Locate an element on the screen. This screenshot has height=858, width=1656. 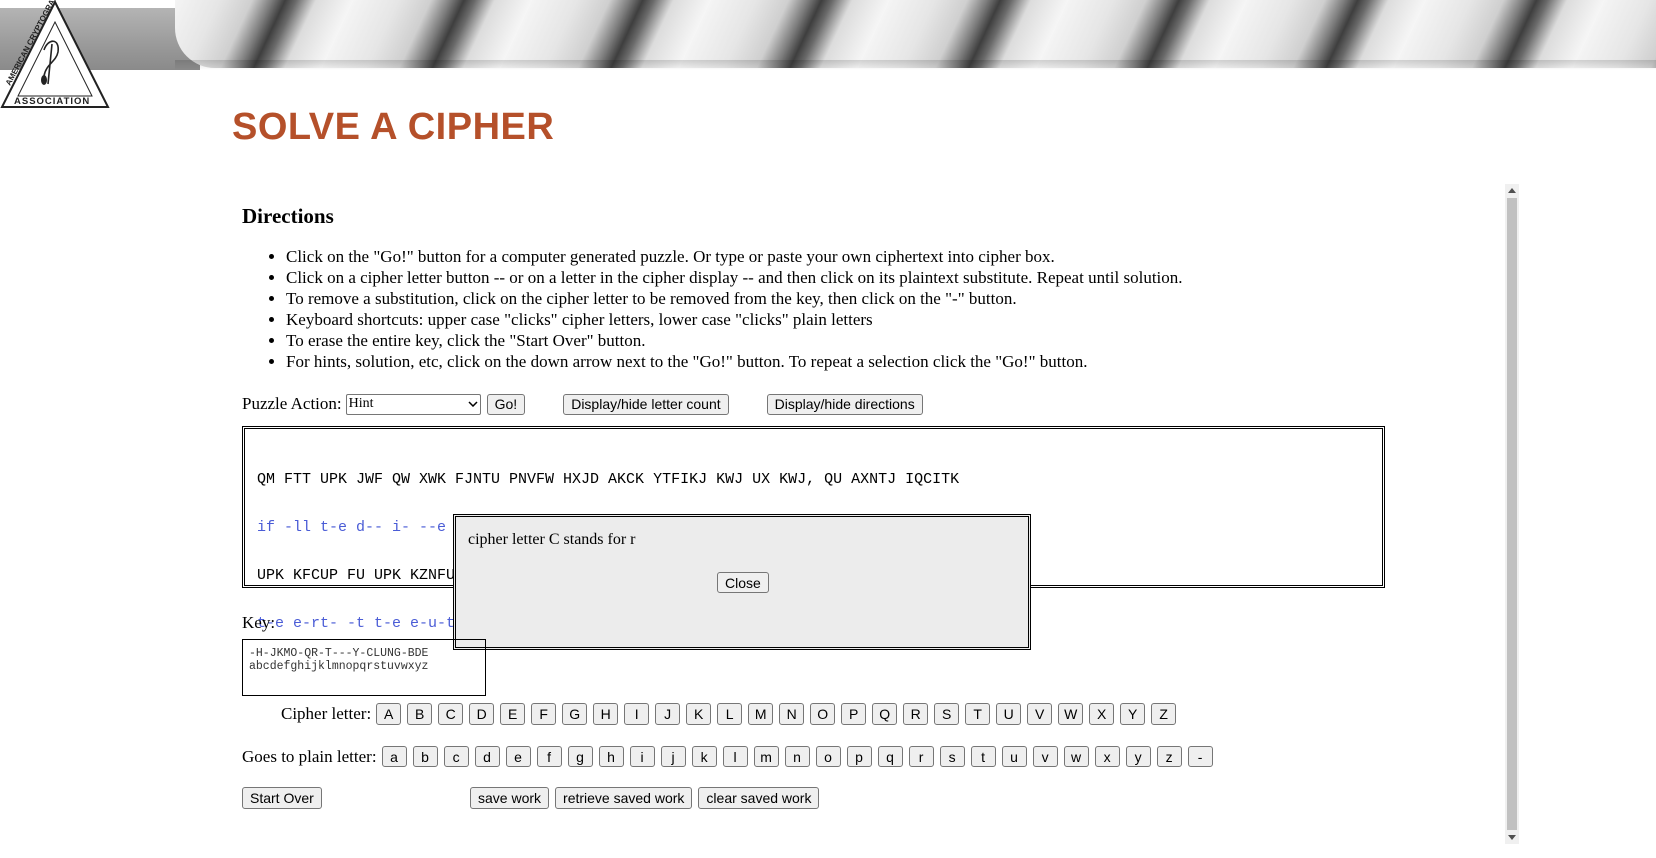
cipher-letter-H-button: H is located at coordinates (606, 713).